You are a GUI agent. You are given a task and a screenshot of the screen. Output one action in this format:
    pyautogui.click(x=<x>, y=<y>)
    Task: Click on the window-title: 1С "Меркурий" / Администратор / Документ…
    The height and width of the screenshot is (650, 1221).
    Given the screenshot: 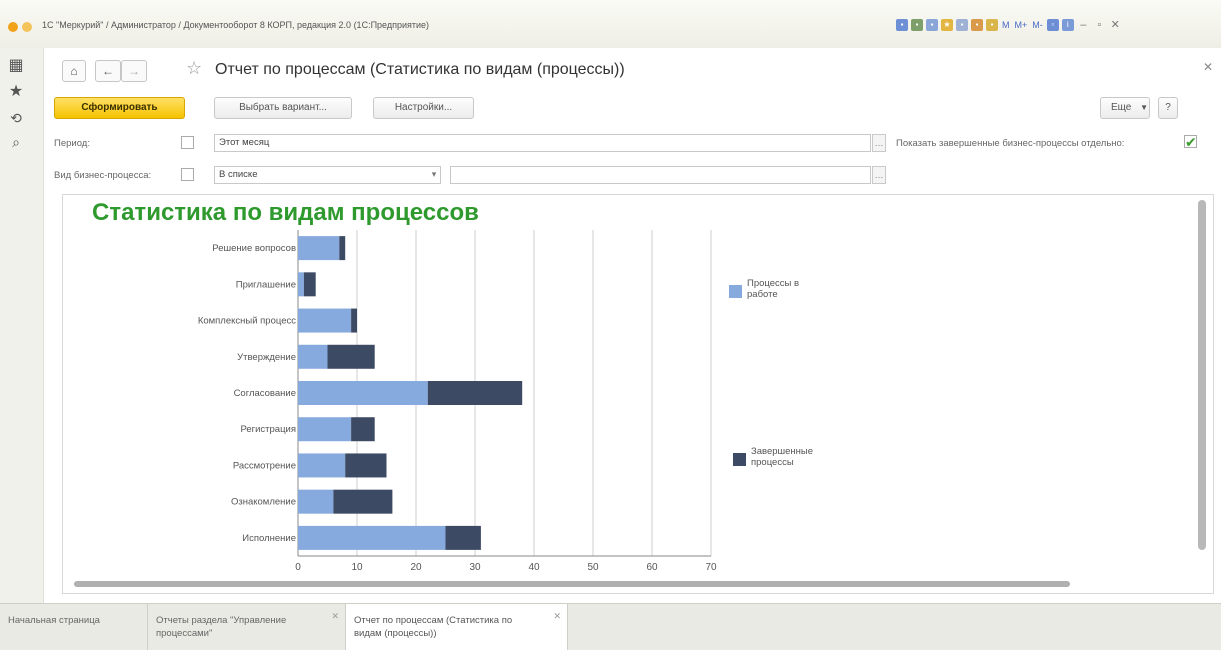 What is the action you would take?
    pyautogui.click(x=236, y=25)
    